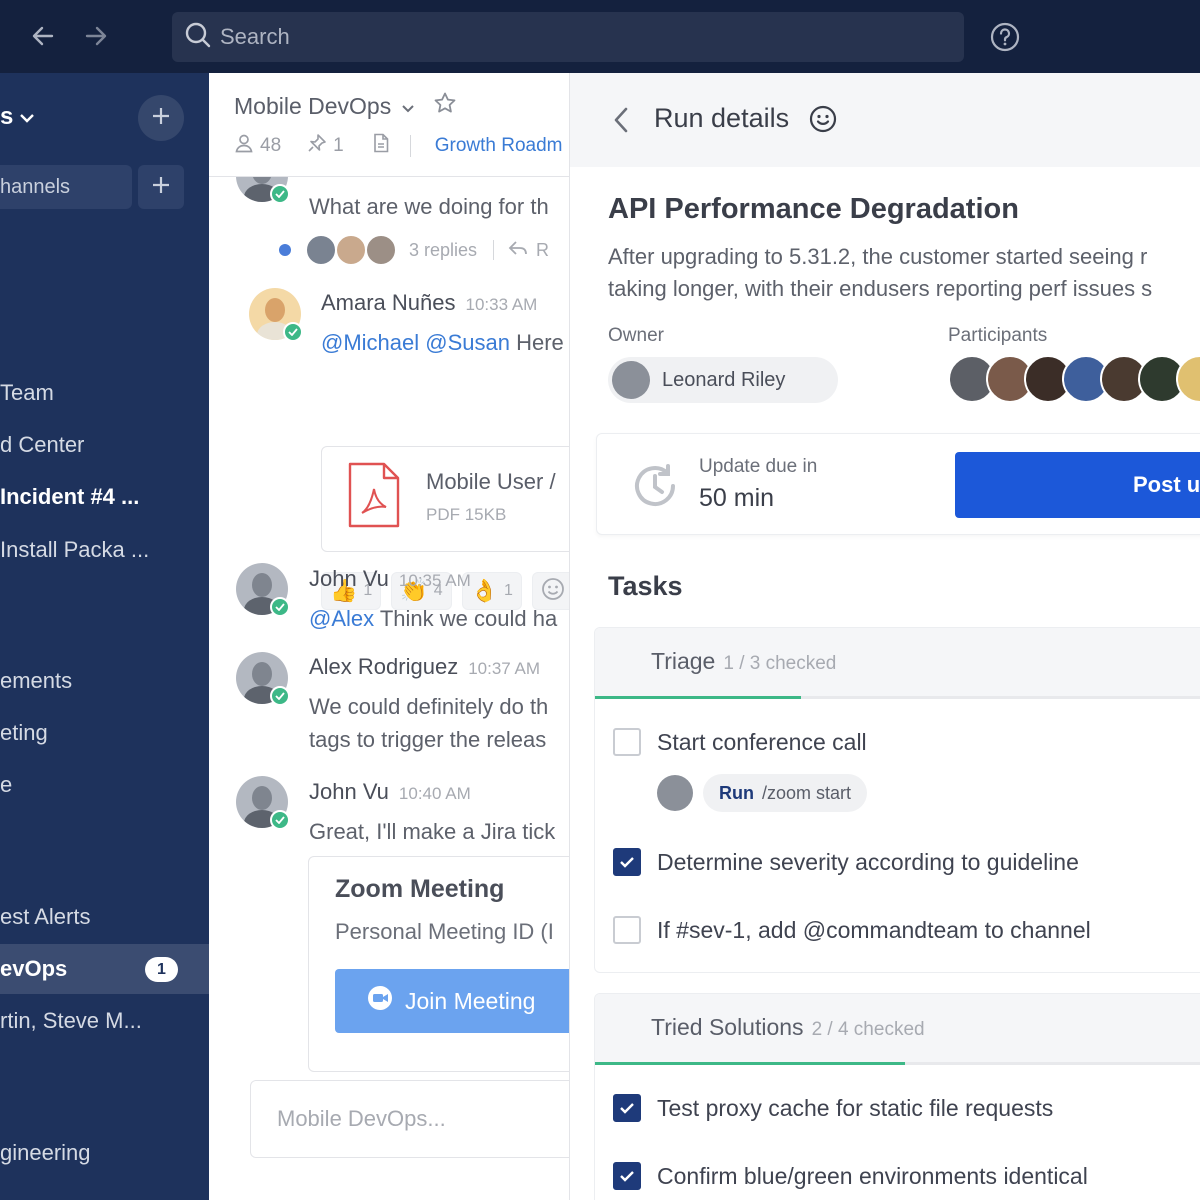 This screenshot has height=1200, width=1200. What do you see at coordinates (445, 106) in the screenshot?
I see `star-icon` at bounding box center [445, 106].